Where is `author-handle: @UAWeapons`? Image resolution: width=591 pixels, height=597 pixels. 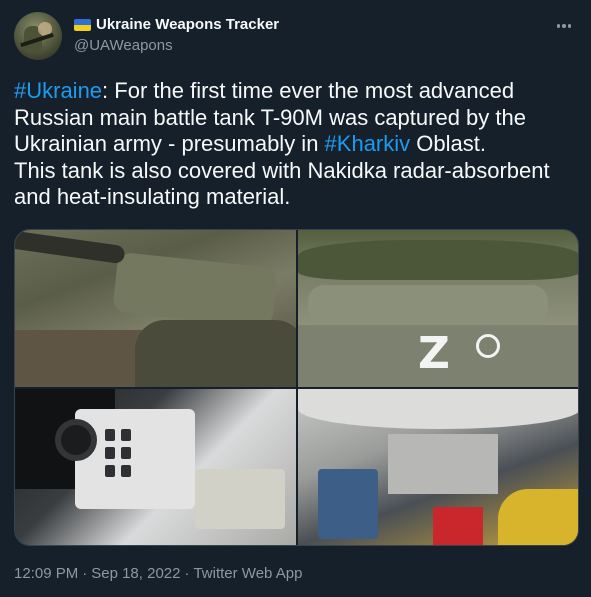
author-handle: @UAWeapons is located at coordinates (176, 46).